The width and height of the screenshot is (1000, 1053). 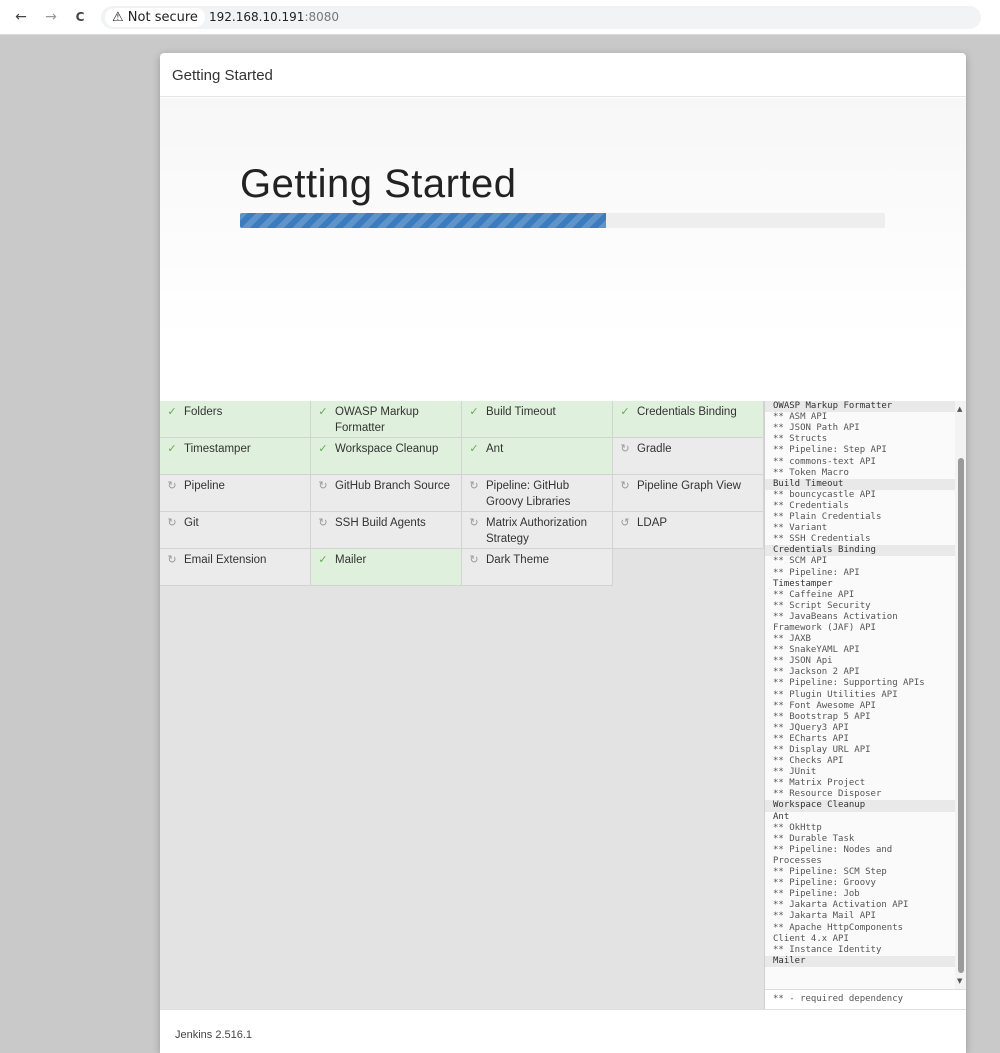 What do you see at coordinates (563, 1031) in the screenshot?
I see `dialog-footer: Jenkins 2.516.1` at bounding box center [563, 1031].